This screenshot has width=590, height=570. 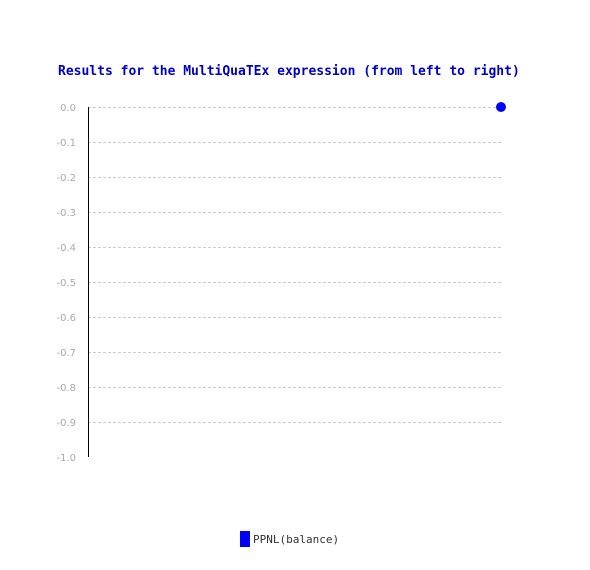 What do you see at coordinates (66, 318) in the screenshot?
I see `y-tick-label: -0.6` at bounding box center [66, 318].